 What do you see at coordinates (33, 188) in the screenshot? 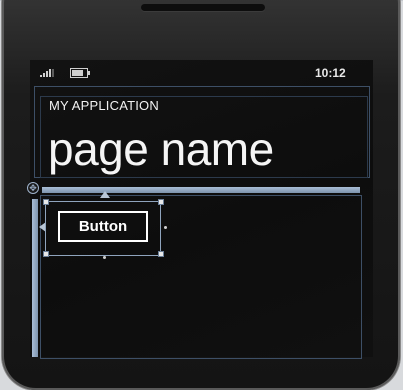
I see `move-handle-icon: ✥` at bounding box center [33, 188].